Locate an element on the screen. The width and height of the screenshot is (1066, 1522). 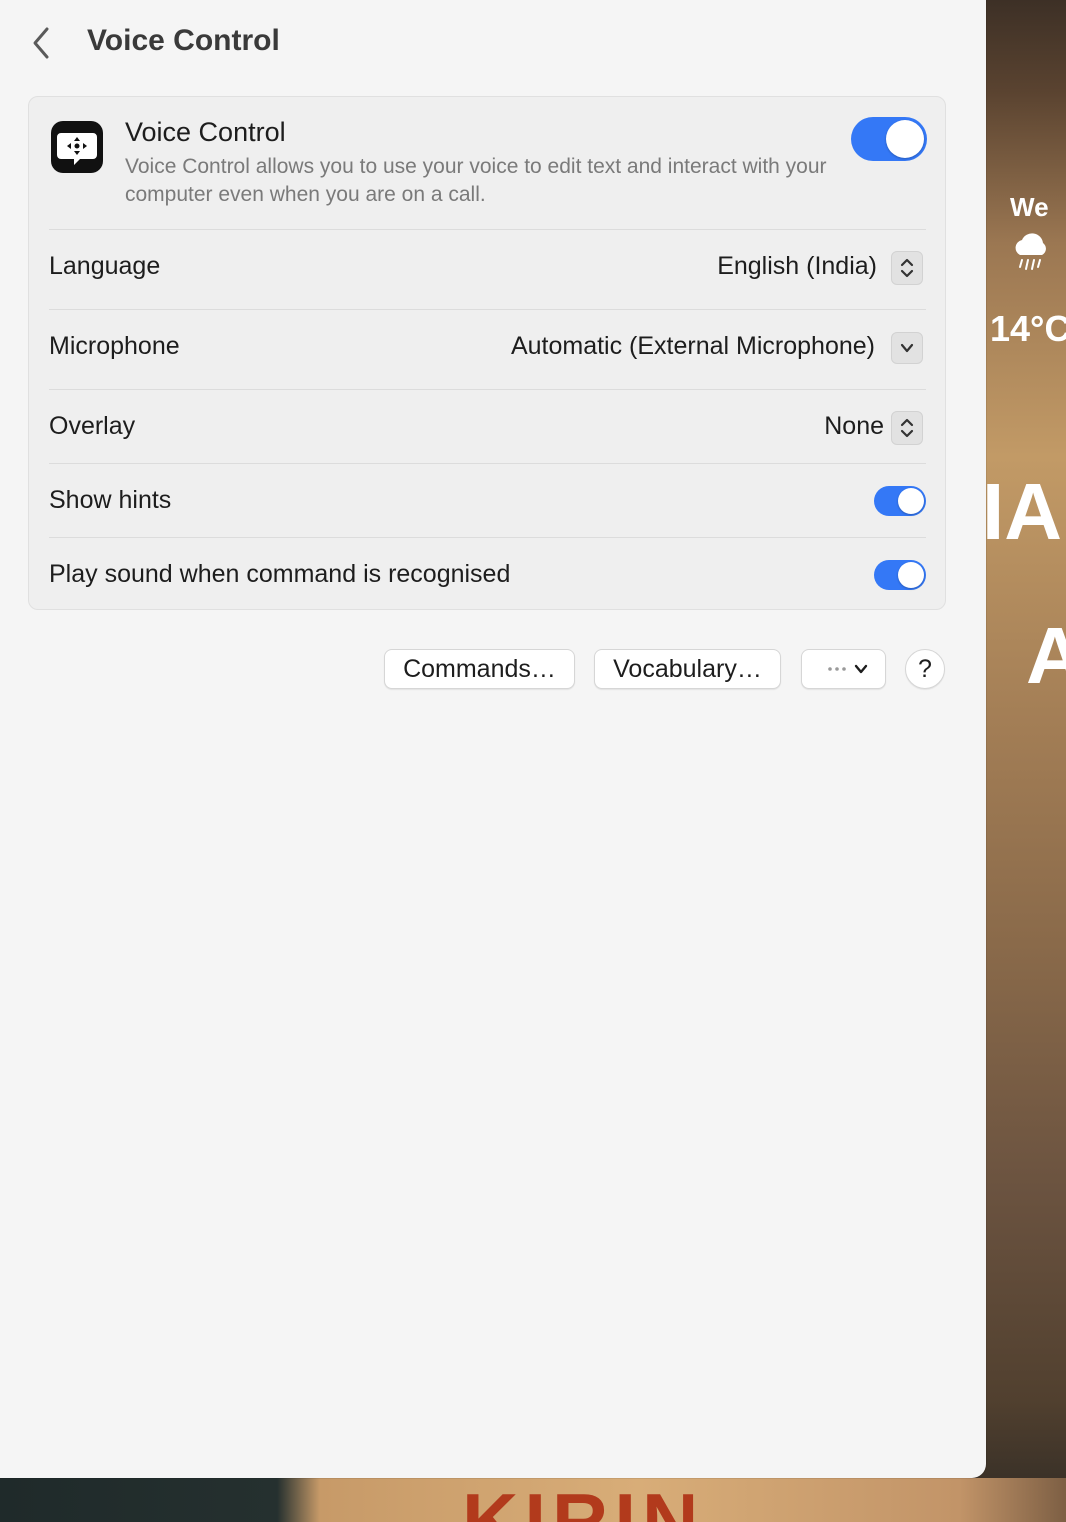
chevron-down-icon is located at coordinates (907, 348).